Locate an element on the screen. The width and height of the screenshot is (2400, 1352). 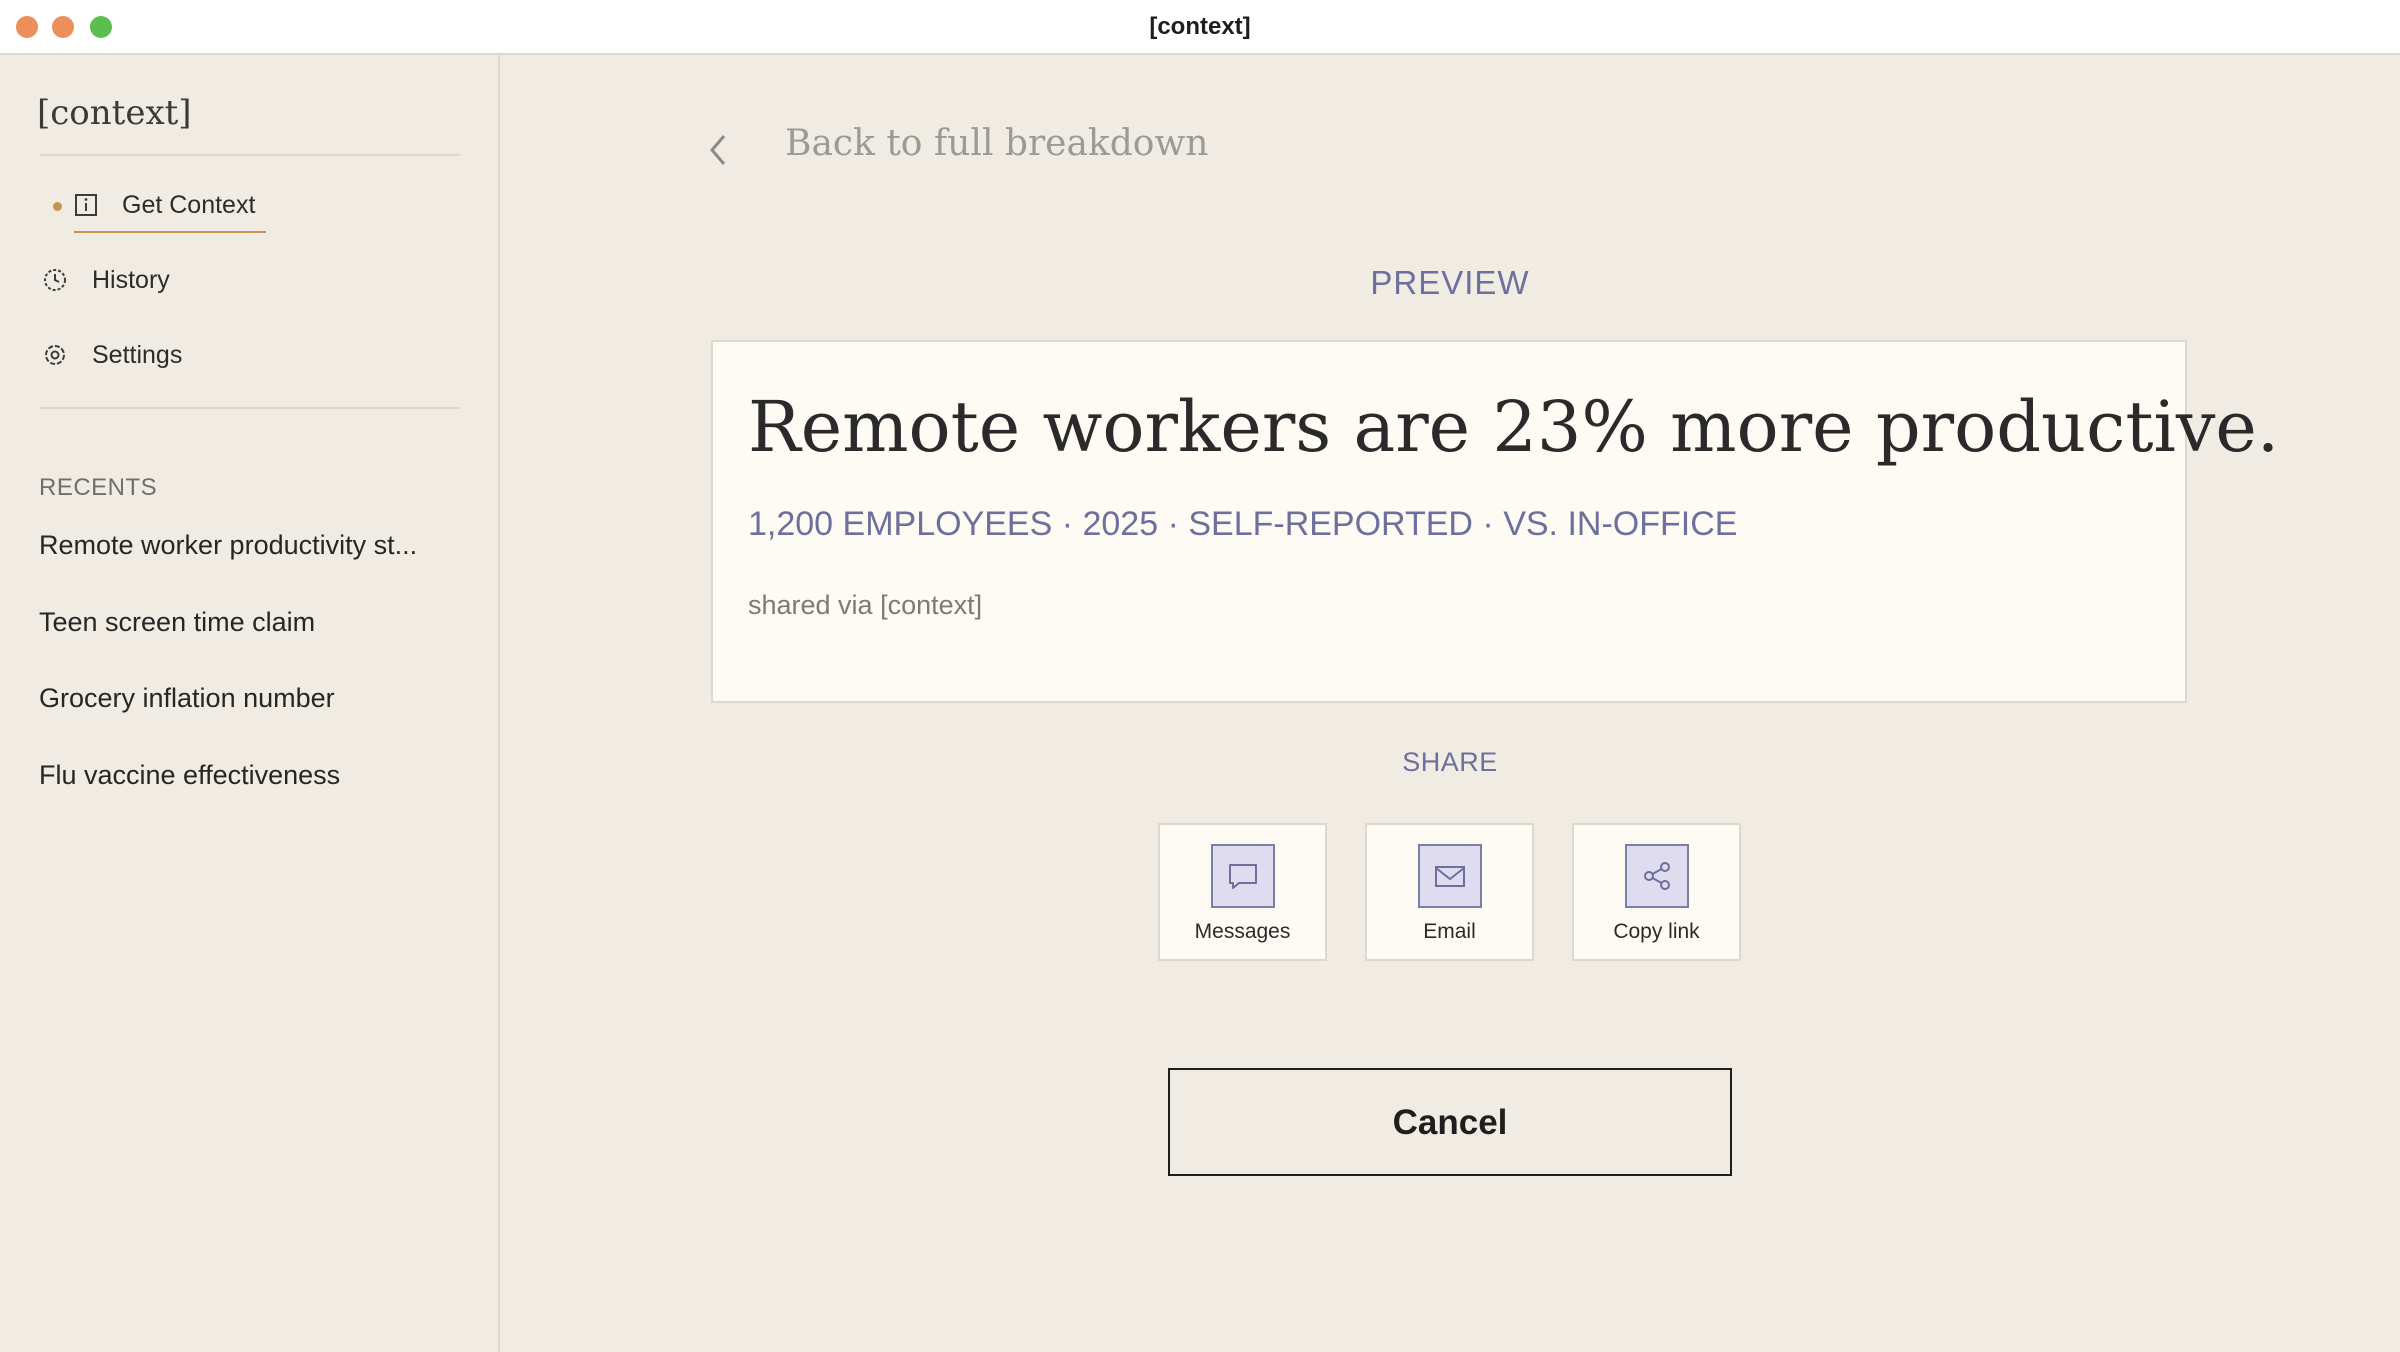
clock-icon is located at coordinates (55, 280).